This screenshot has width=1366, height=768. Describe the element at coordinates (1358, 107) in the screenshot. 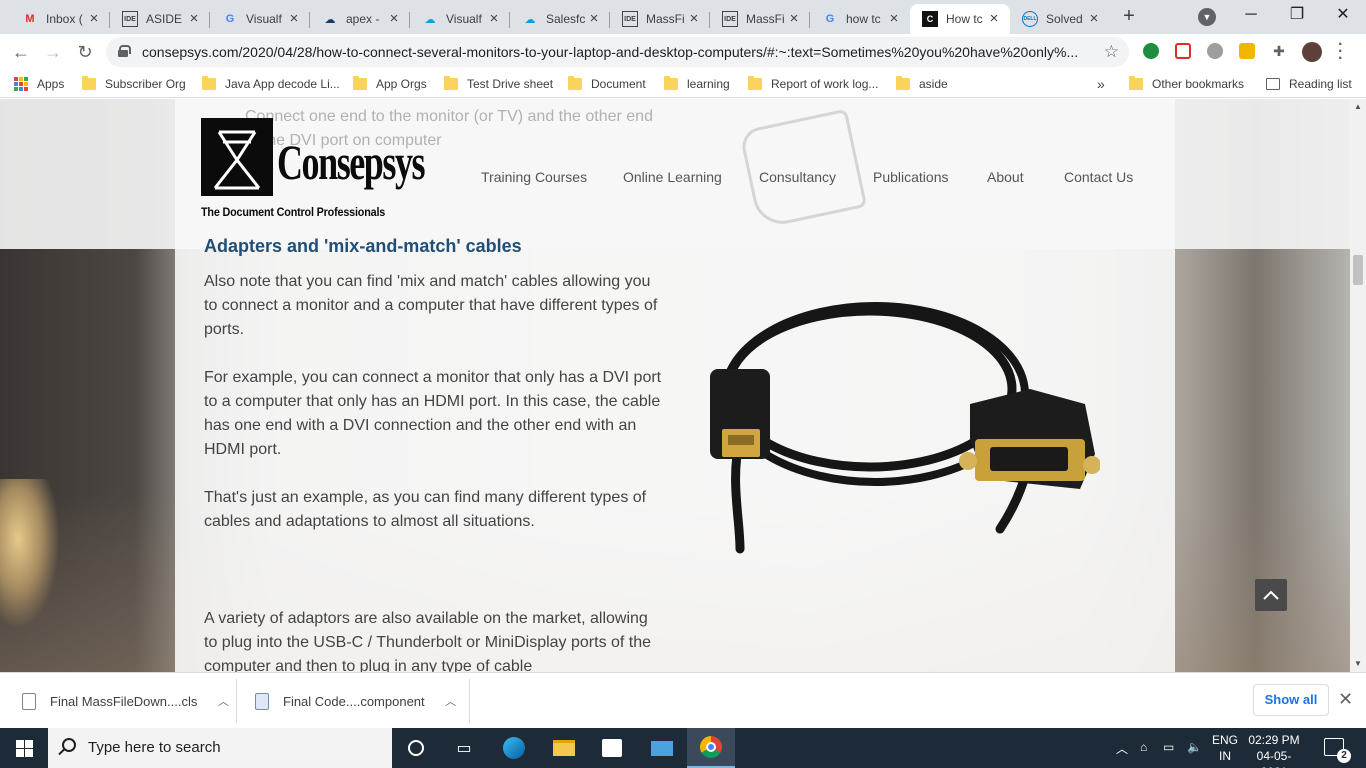

I see `scroll-up-arrow-icon: ▲` at that location.